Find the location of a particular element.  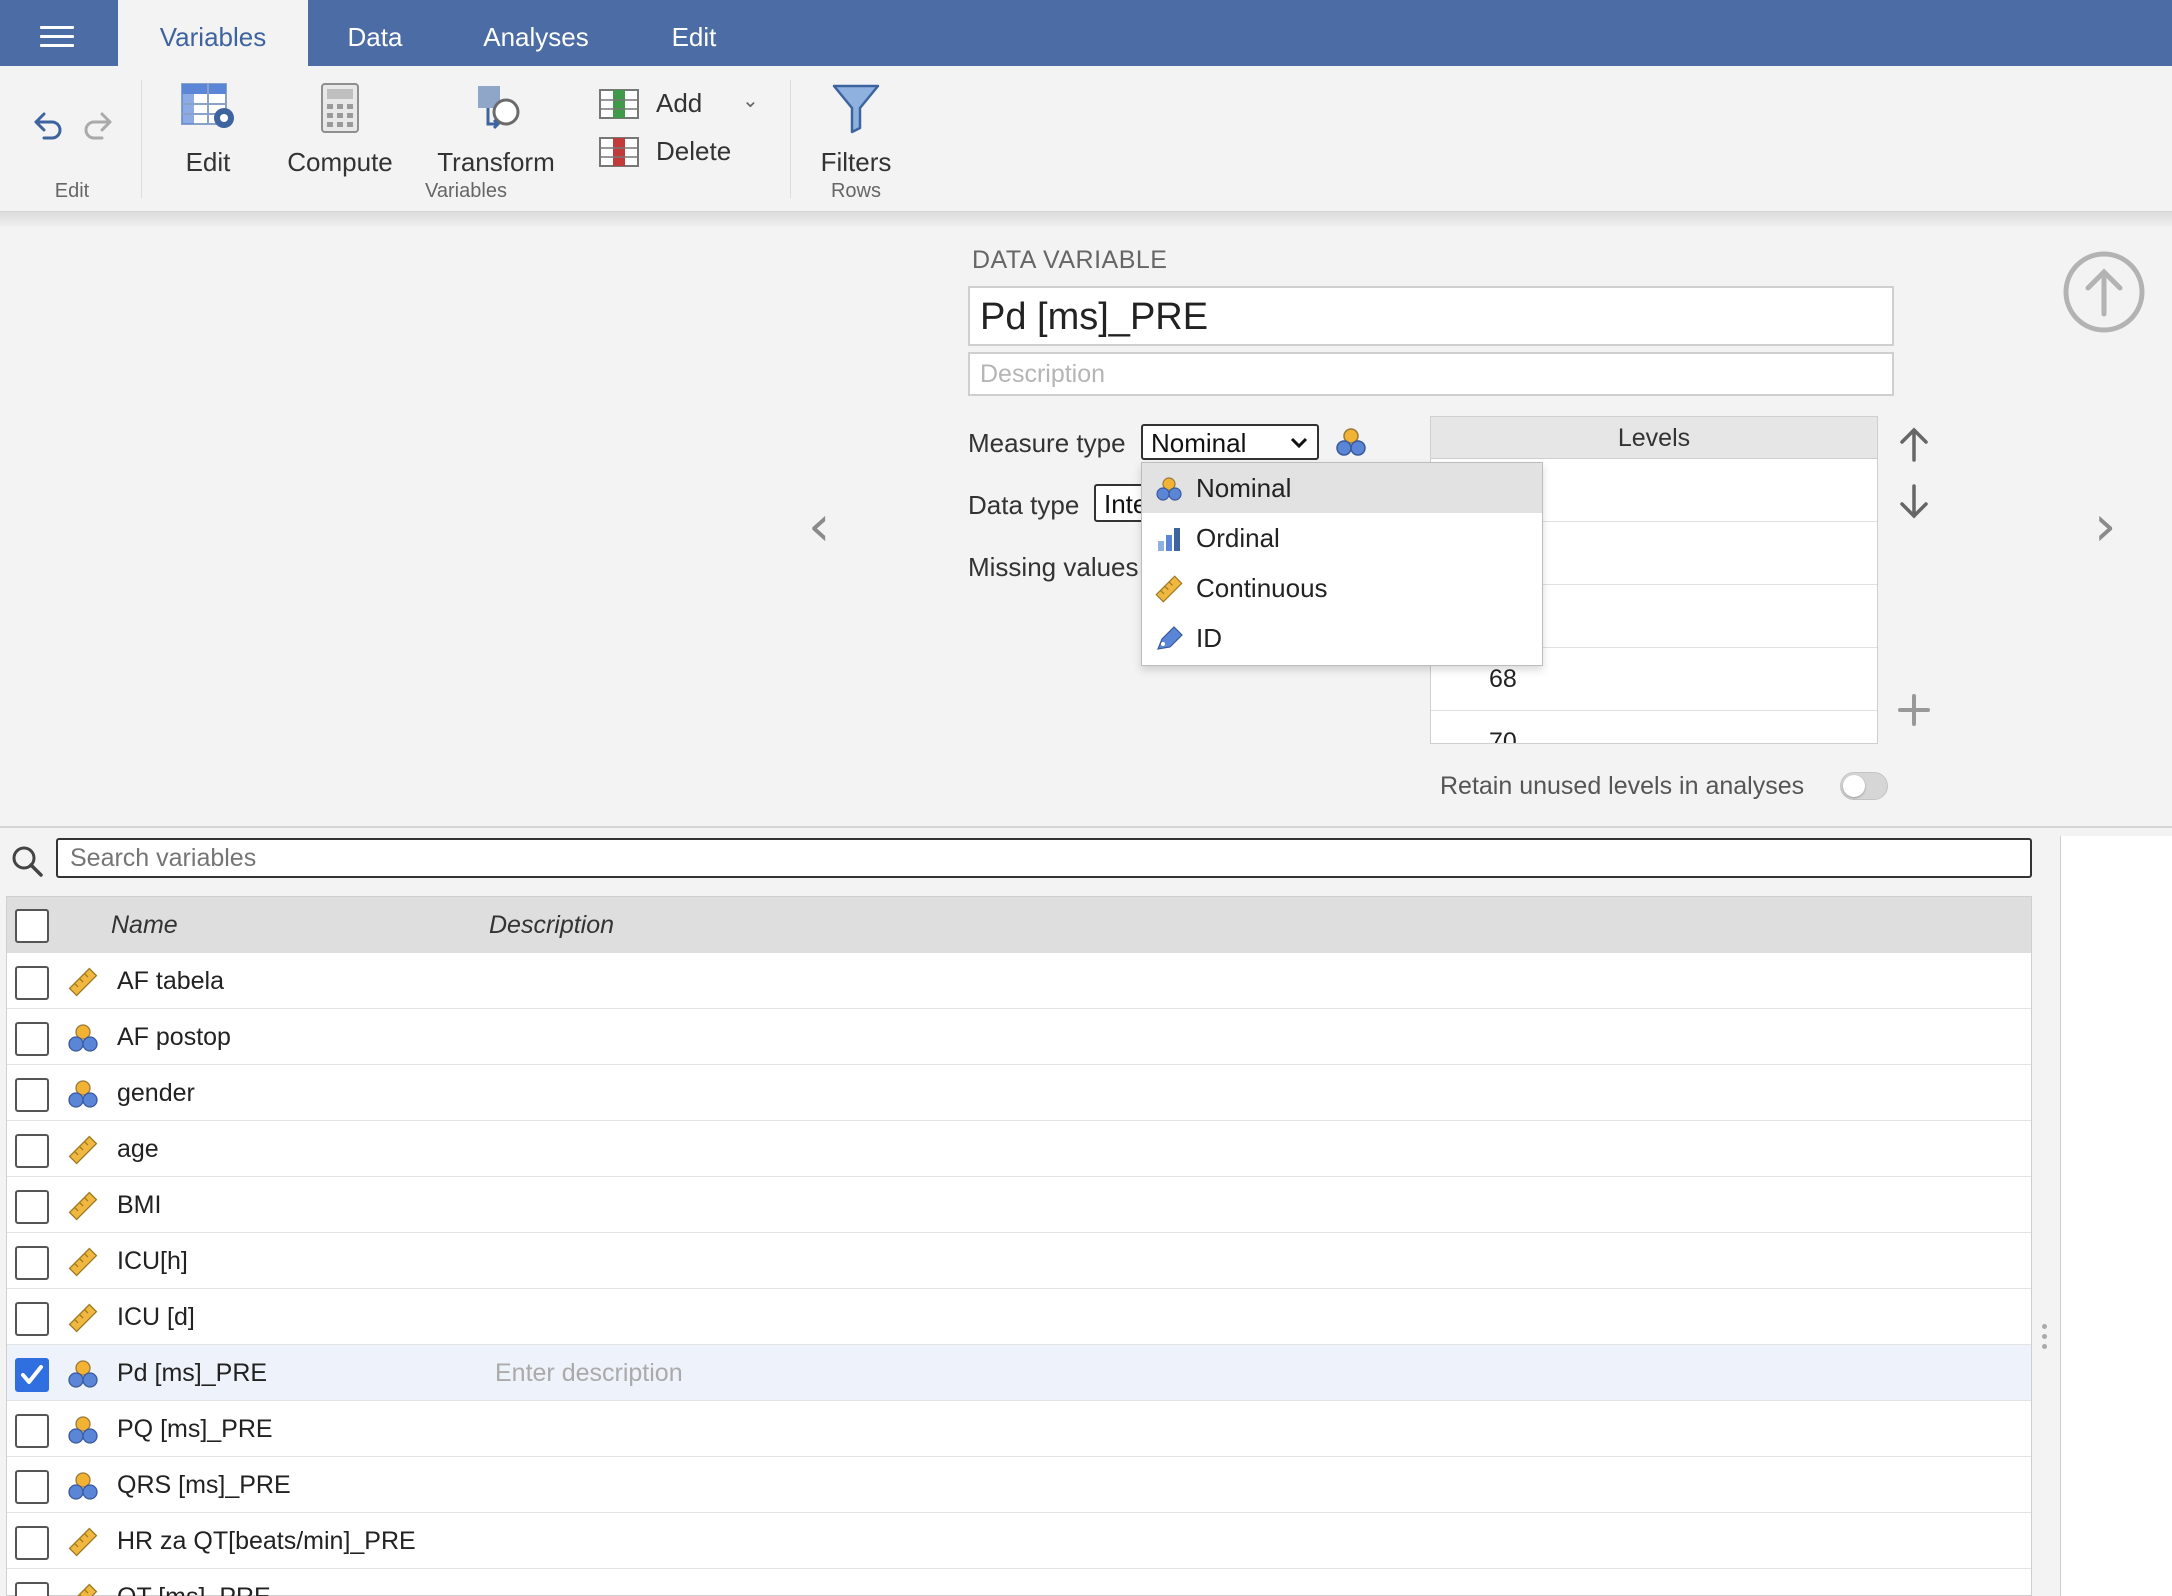

variable-name: PQ [ms]_PRE is located at coordinates (195, 1429).